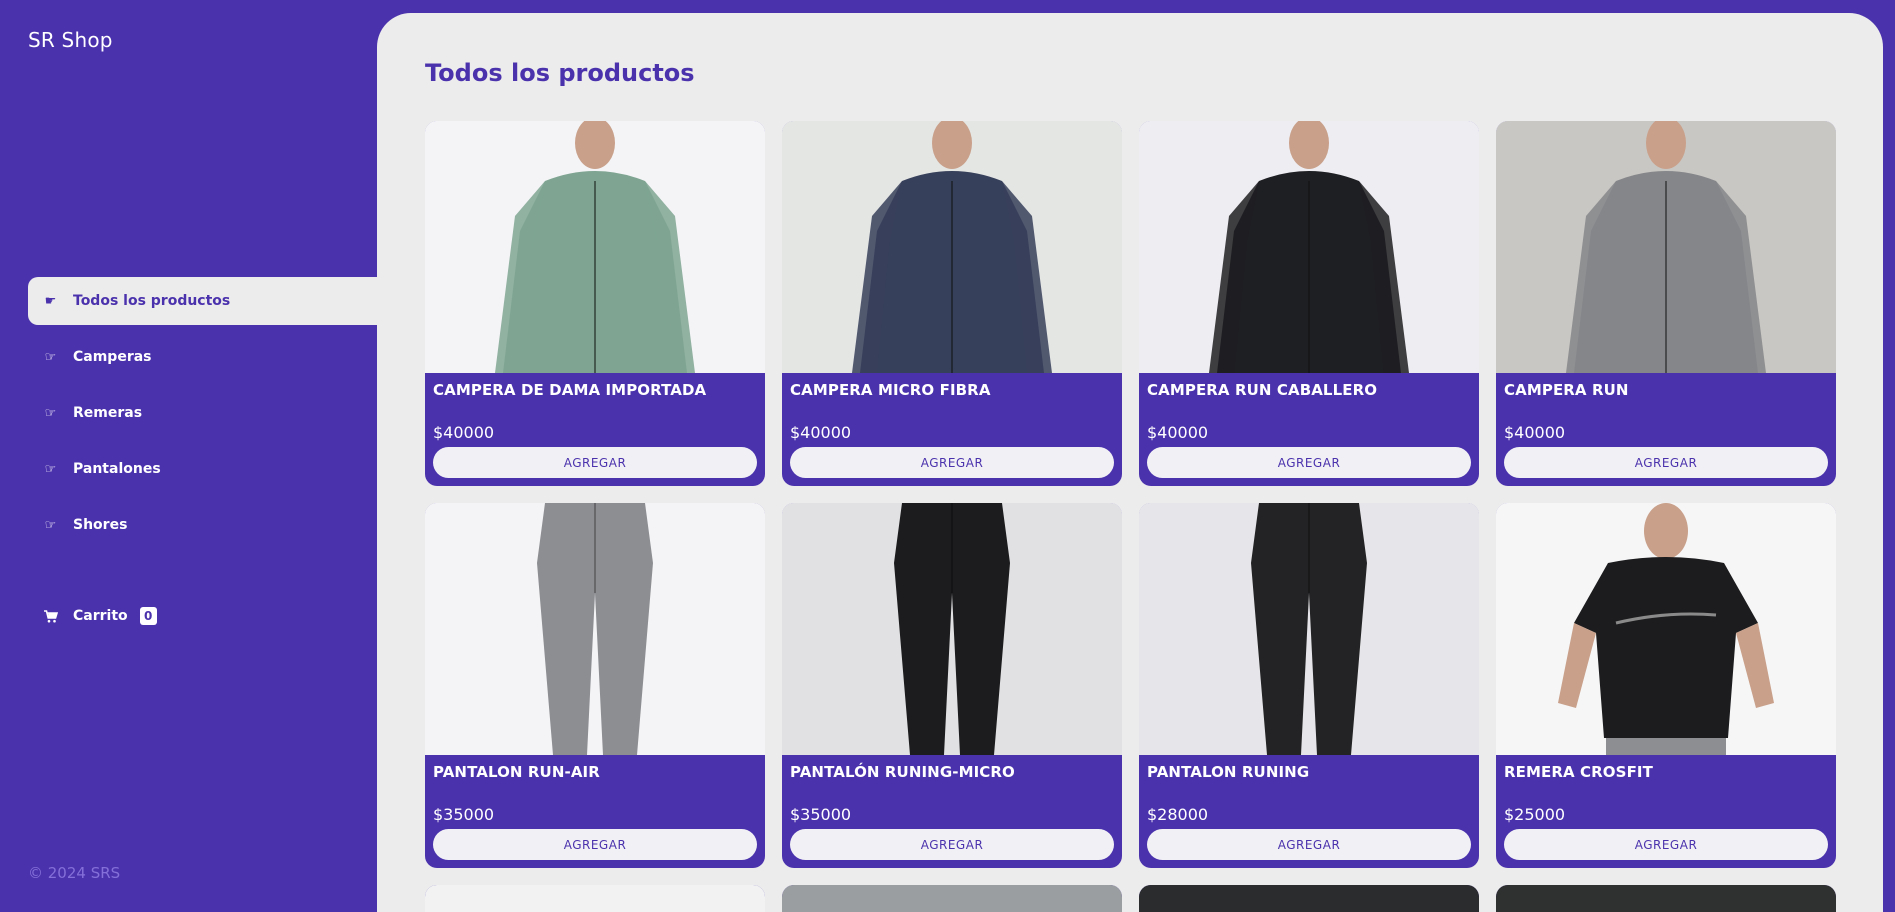  I want to click on product-name: CAMPERA DE DAMA IMPORTADA, so click(570, 390).